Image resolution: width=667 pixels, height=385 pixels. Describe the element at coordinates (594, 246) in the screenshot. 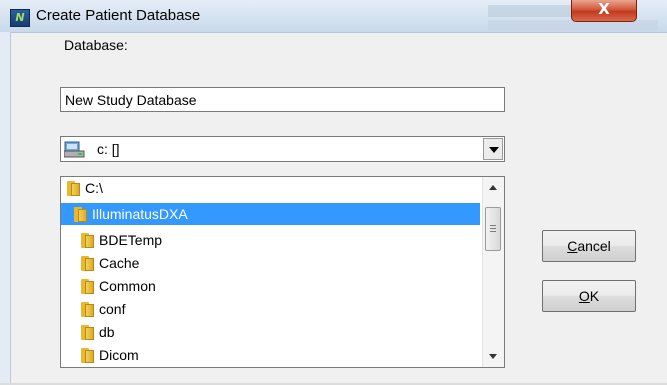

I see `cancel-label: ancel` at that location.